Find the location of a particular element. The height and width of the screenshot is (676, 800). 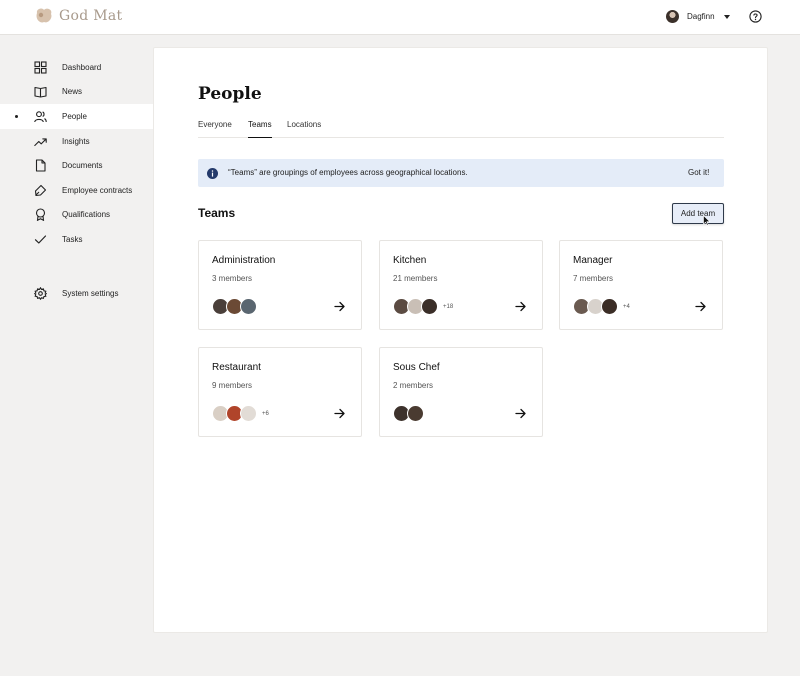

tab-locations: Locations is located at coordinates (304, 129).